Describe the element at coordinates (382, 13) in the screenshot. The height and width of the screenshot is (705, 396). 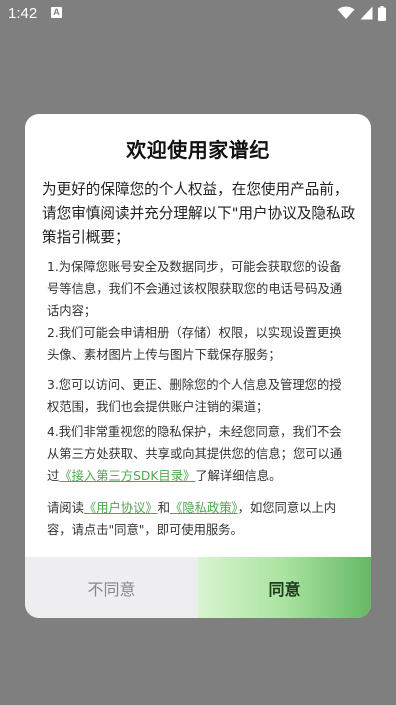
I see `battery-icon` at that location.